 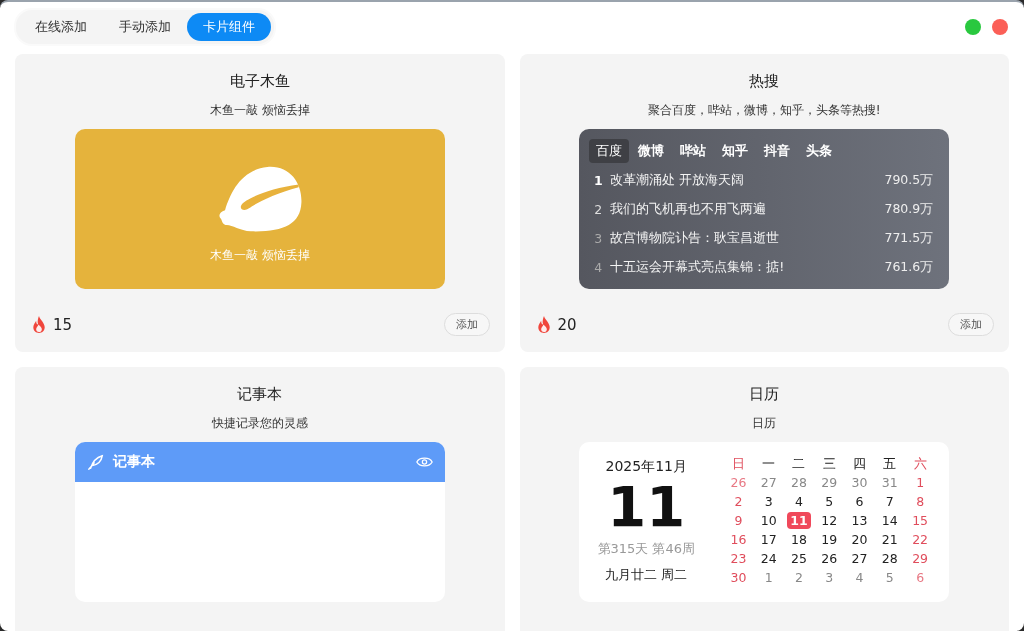 What do you see at coordinates (889, 539) in the screenshot?
I see `calendar-day: 21` at bounding box center [889, 539].